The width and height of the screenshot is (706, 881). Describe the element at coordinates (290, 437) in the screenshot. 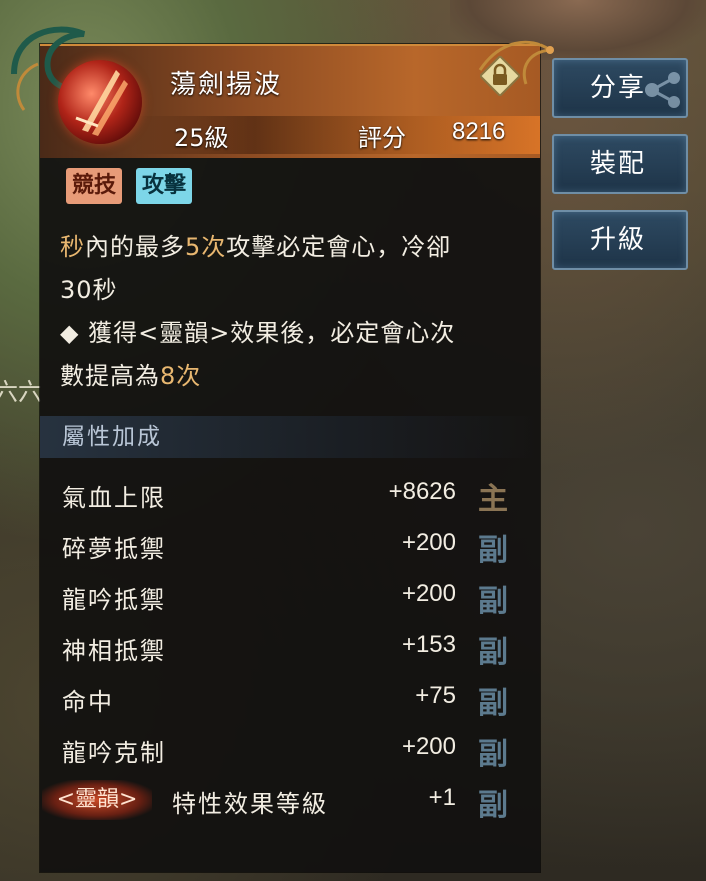

I see `attributes-section-title: 屬性加成` at that location.